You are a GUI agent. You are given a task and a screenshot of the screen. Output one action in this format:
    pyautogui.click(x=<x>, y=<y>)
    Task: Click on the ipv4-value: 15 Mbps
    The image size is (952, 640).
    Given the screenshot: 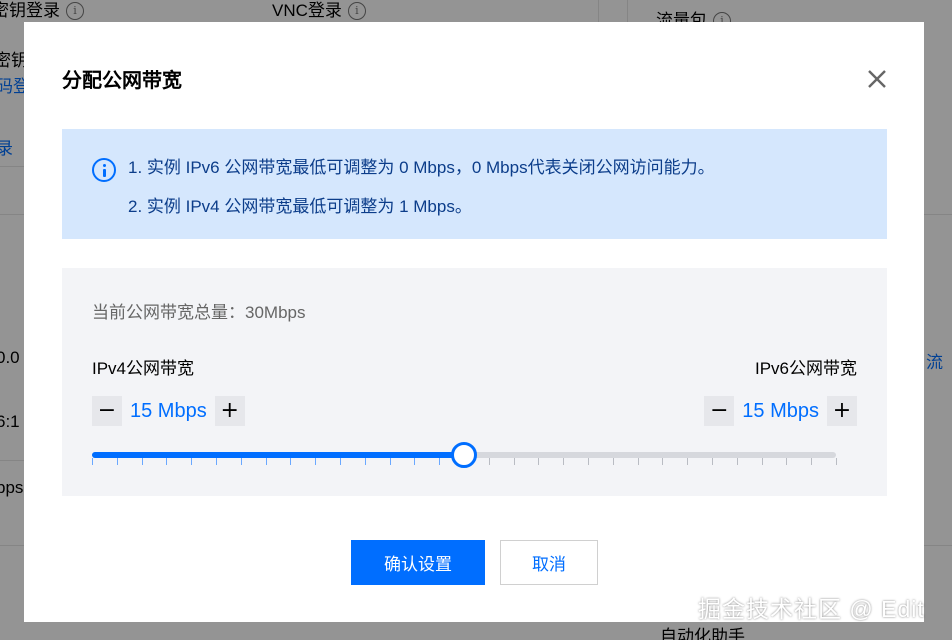 What is the action you would take?
    pyautogui.click(x=168, y=411)
    